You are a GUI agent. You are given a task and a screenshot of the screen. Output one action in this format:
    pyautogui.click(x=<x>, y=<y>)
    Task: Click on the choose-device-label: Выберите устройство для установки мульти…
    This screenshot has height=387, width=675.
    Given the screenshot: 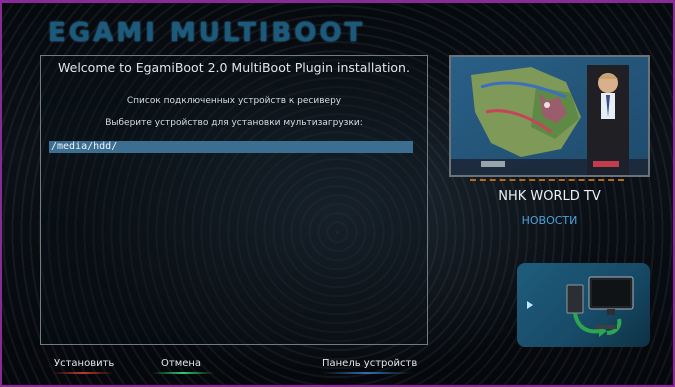 What is the action you would take?
    pyautogui.click(x=234, y=123)
    